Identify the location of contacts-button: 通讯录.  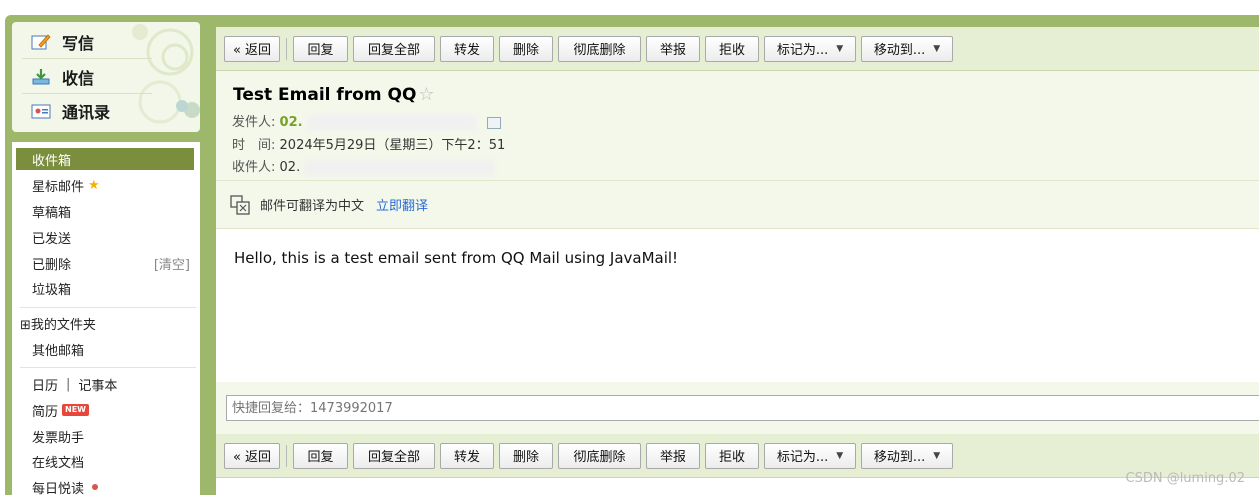
(70, 111).